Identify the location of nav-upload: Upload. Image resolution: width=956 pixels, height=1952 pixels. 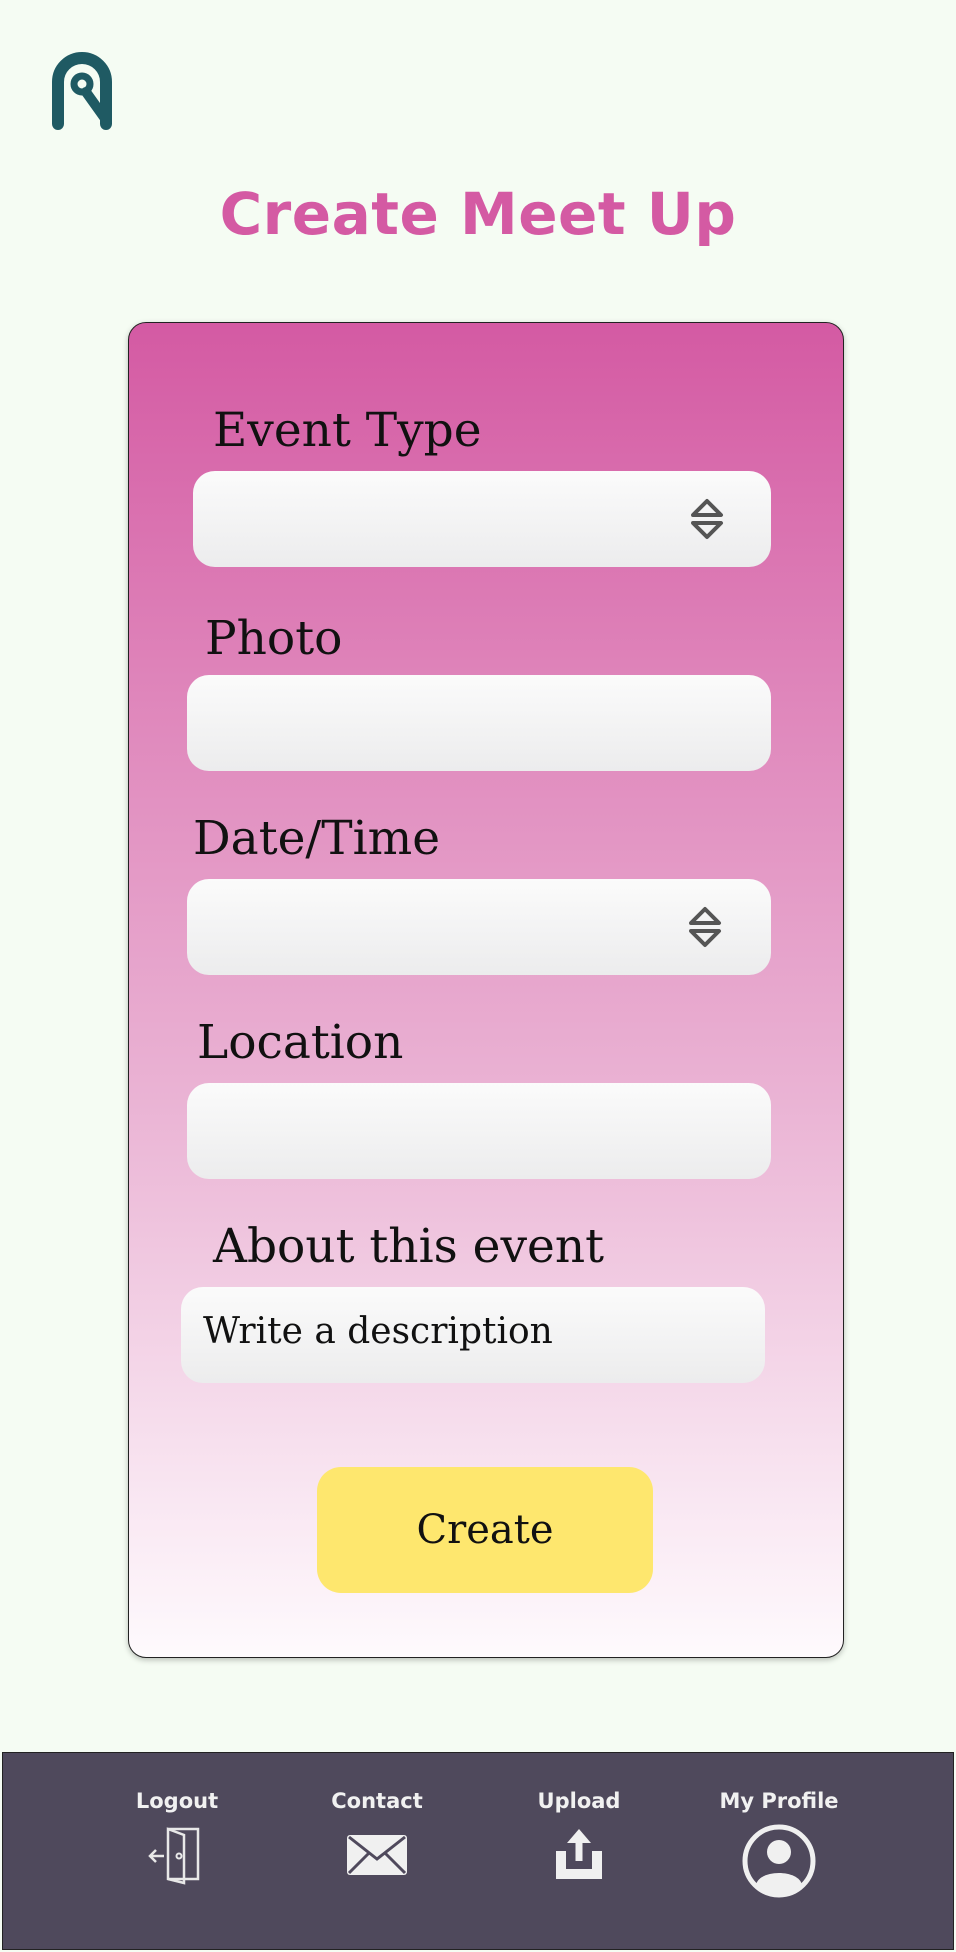
(579, 1837).